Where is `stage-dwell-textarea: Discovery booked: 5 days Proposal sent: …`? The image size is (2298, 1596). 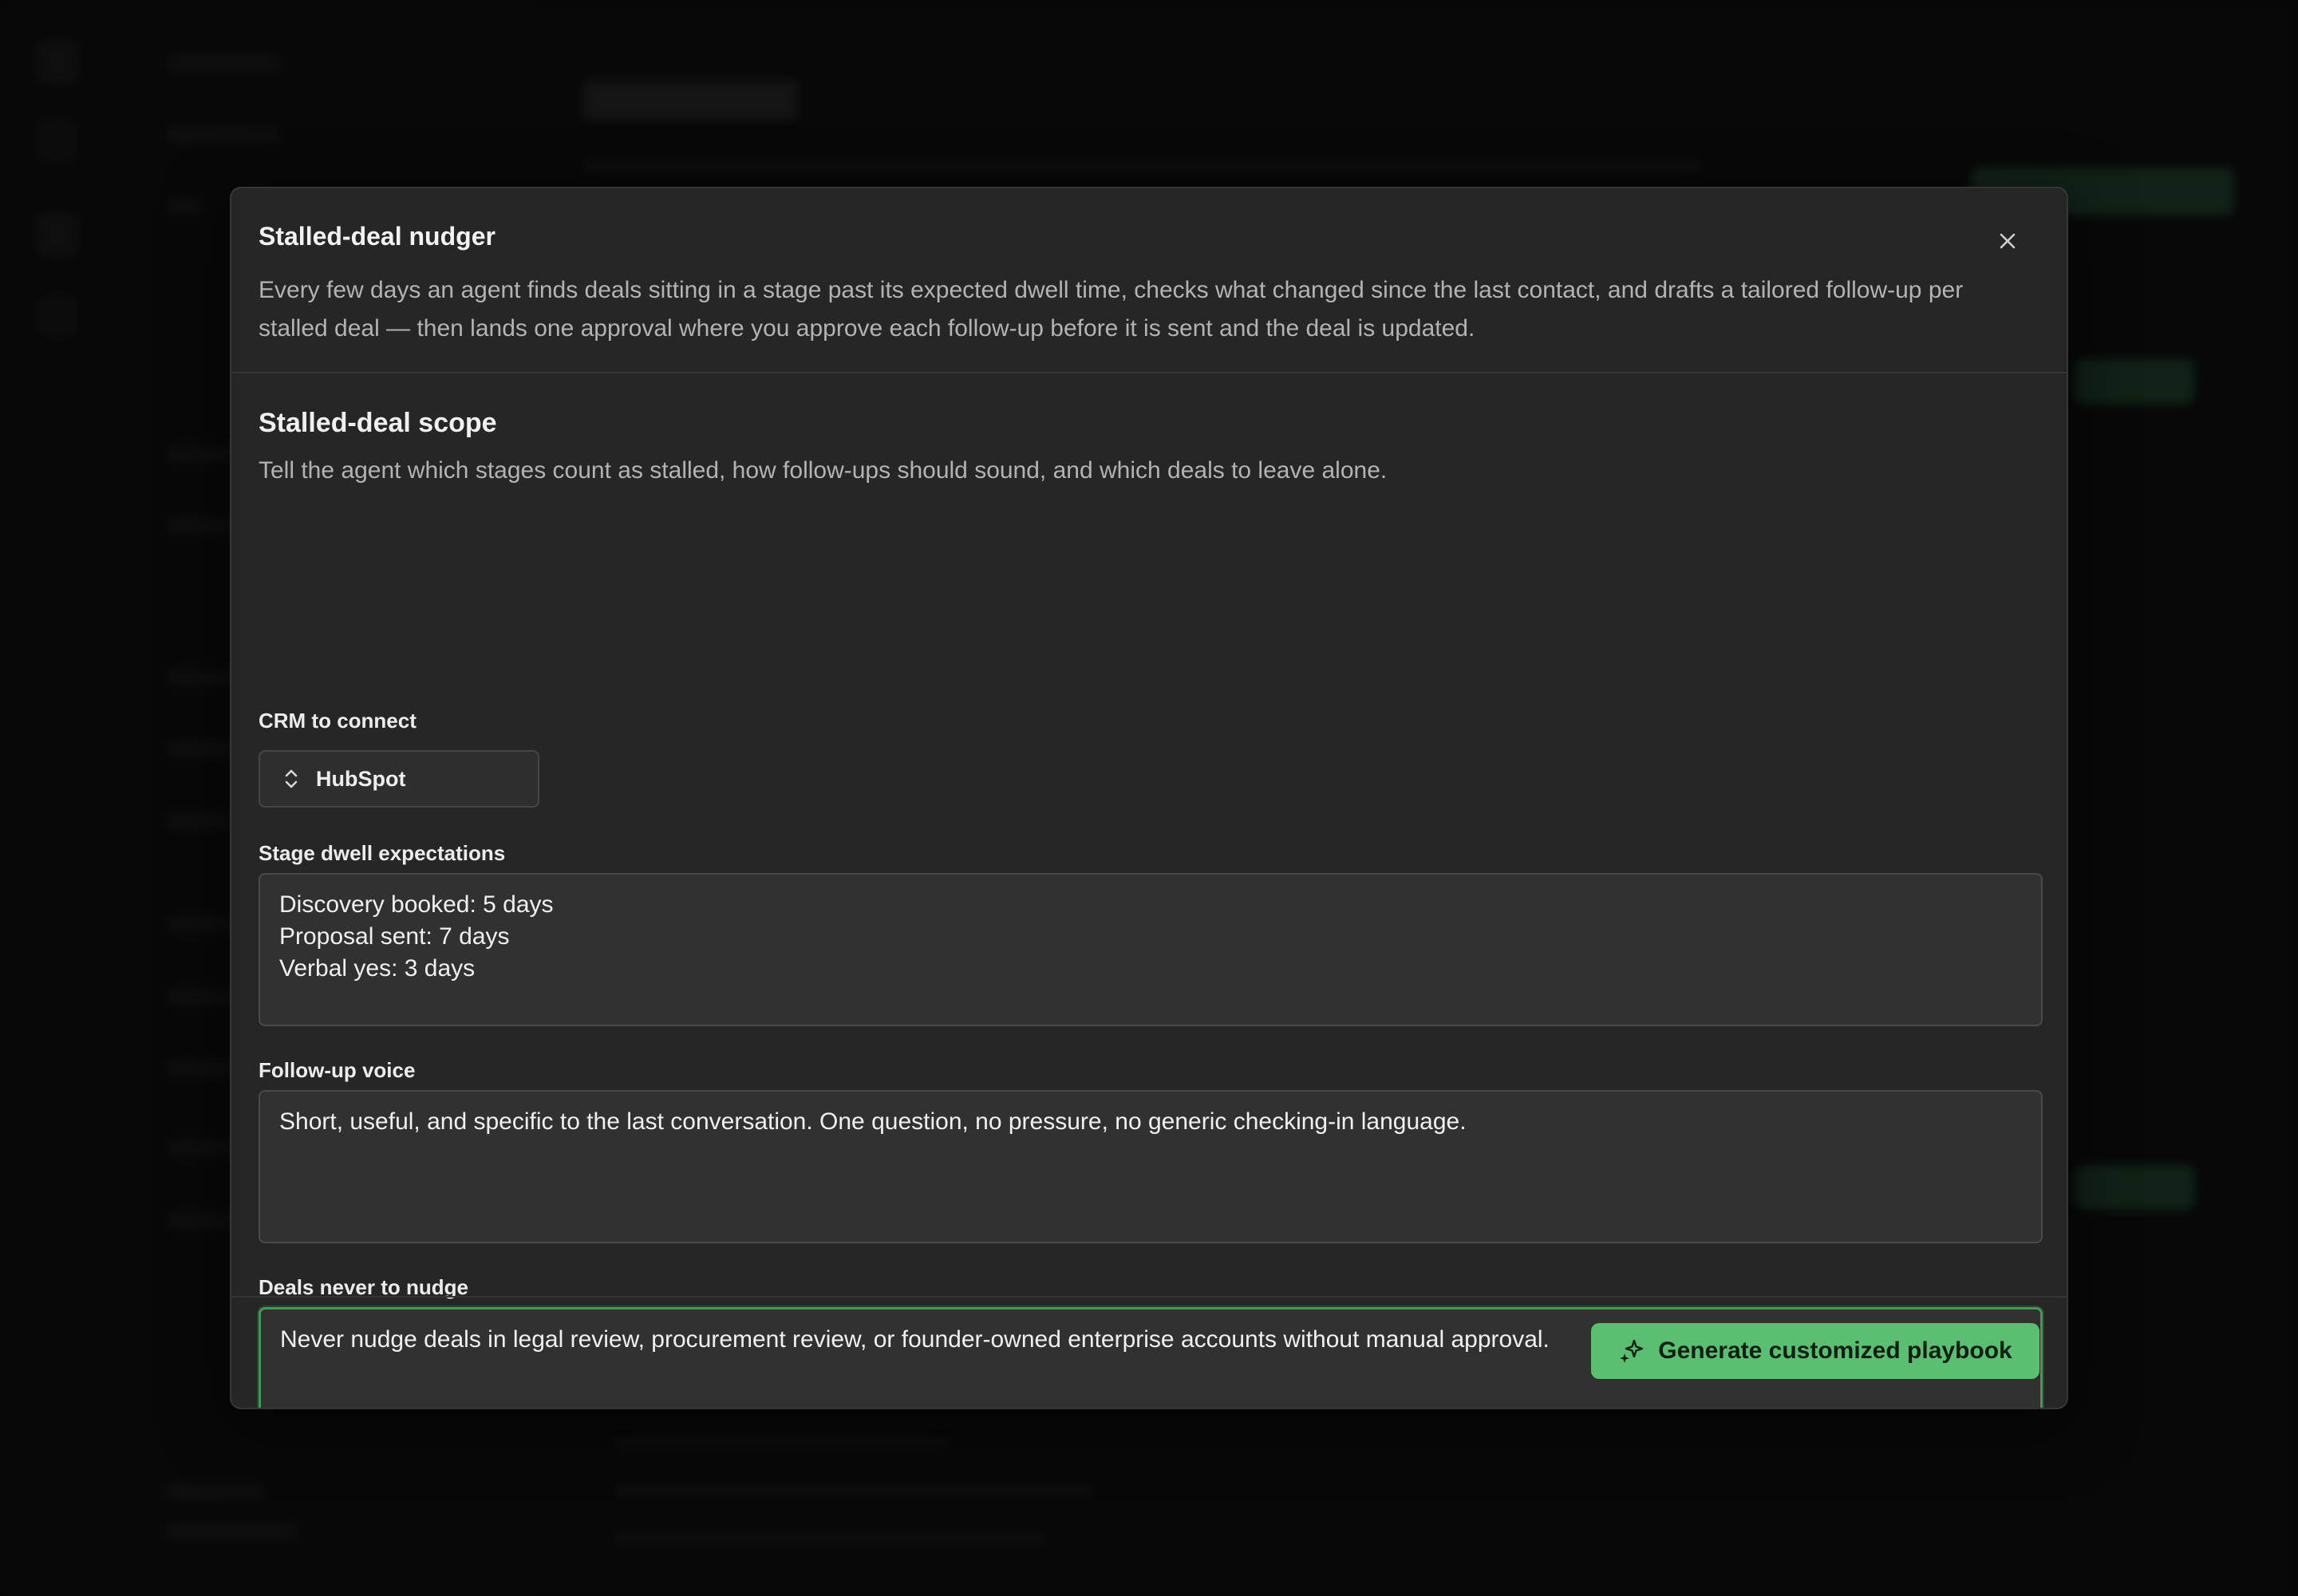
stage-dwell-textarea: Discovery booked: 5 days Proposal sent: … is located at coordinates (1151, 949).